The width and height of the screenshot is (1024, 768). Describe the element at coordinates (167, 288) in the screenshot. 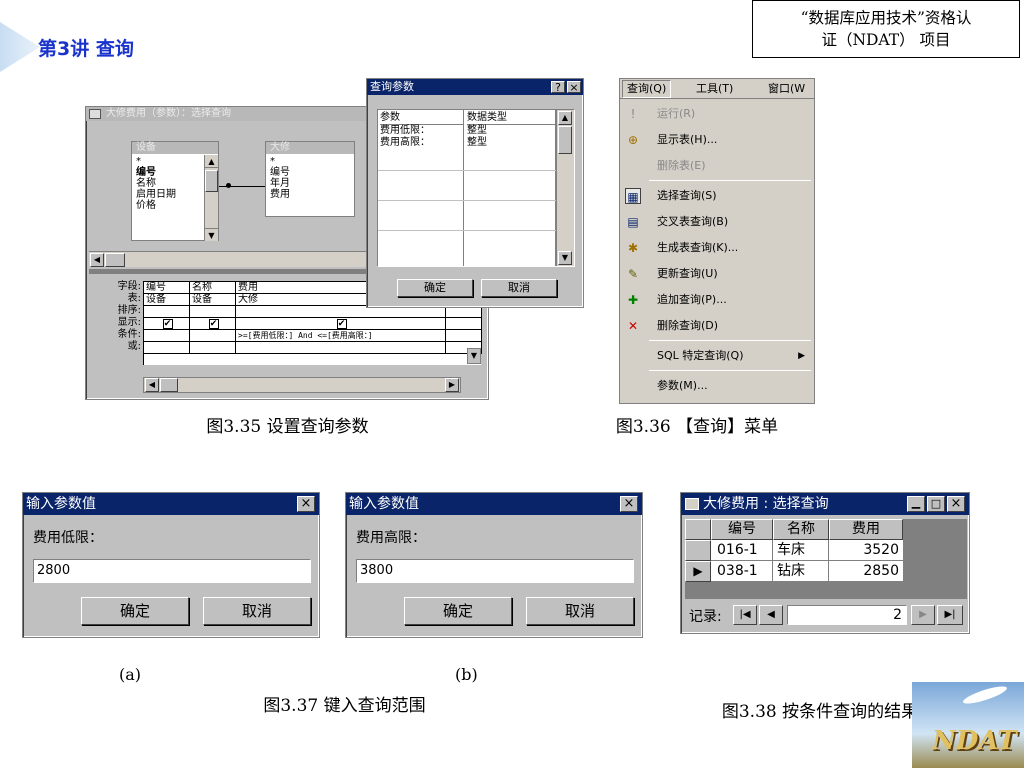

I see `grid-cell: 编号` at that location.